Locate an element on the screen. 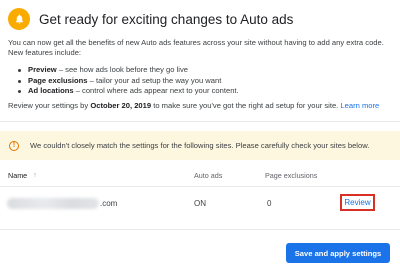 Image resolution: width=400 pixels, height=271 pixels. redacted-site-name is located at coordinates (53, 203).